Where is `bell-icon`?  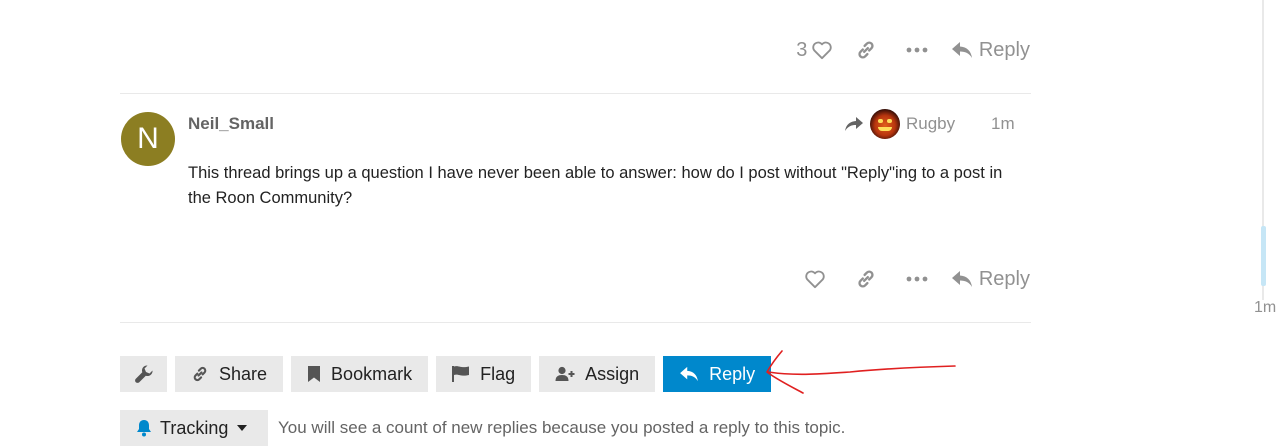
bell-icon is located at coordinates (144, 428).